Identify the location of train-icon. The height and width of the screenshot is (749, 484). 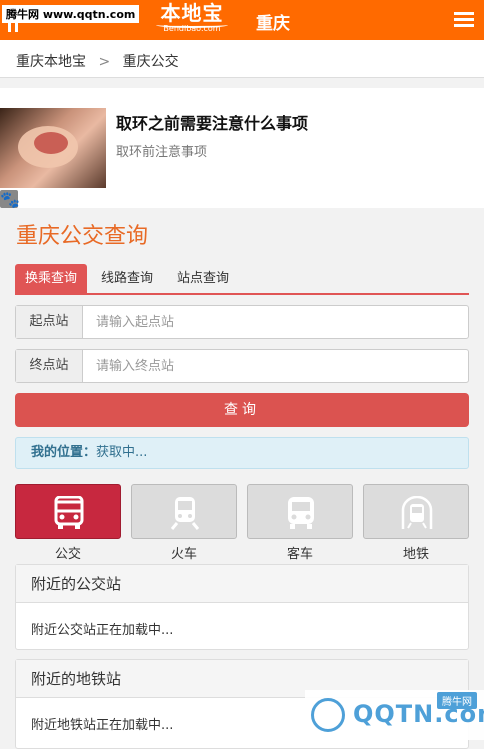
(185, 513).